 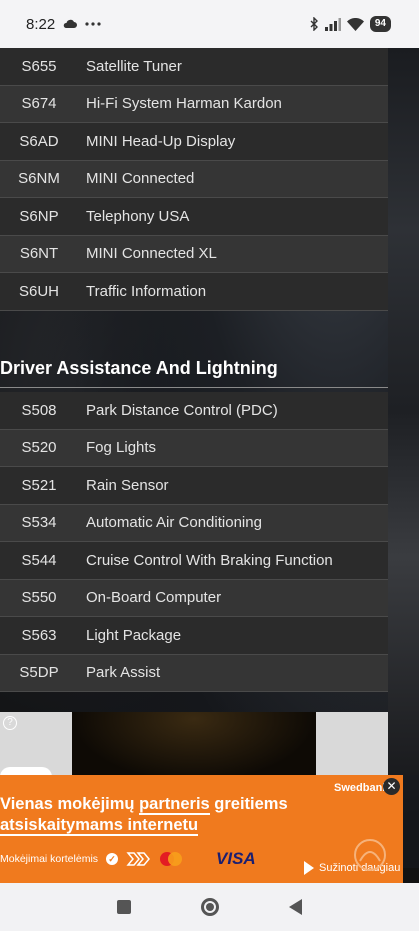 I want to click on brand-mark-icon, so click(x=370, y=855).